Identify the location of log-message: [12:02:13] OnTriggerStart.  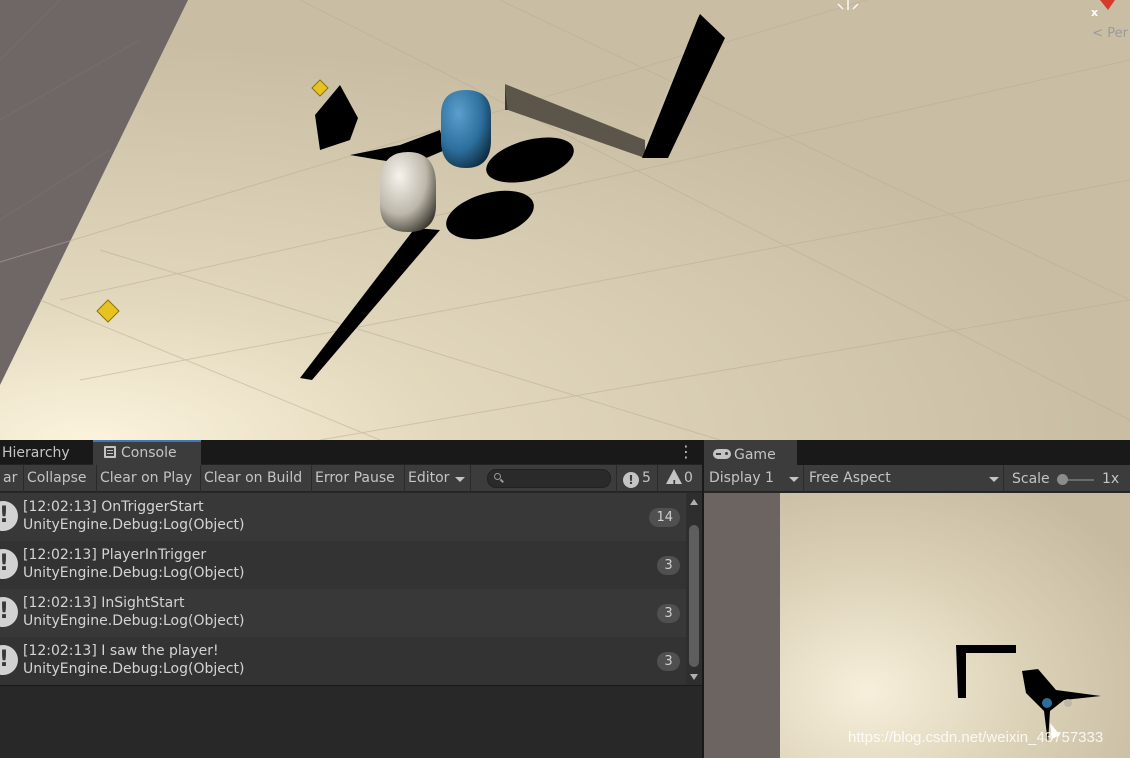
(113, 507).